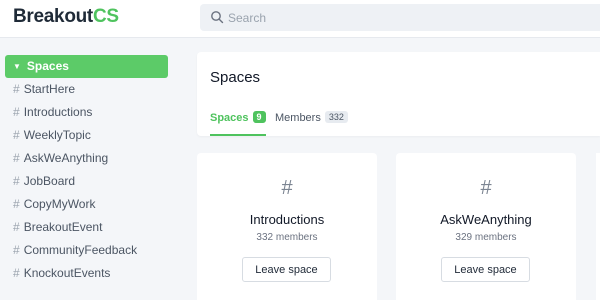  Describe the element at coordinates (298, 118) in the screenshot. I see `tab-label: Members` at that location.